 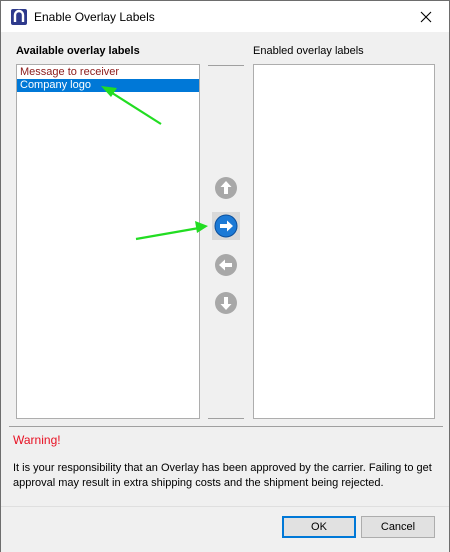 I want to click on move-left-button, so click(x=226, y=265).